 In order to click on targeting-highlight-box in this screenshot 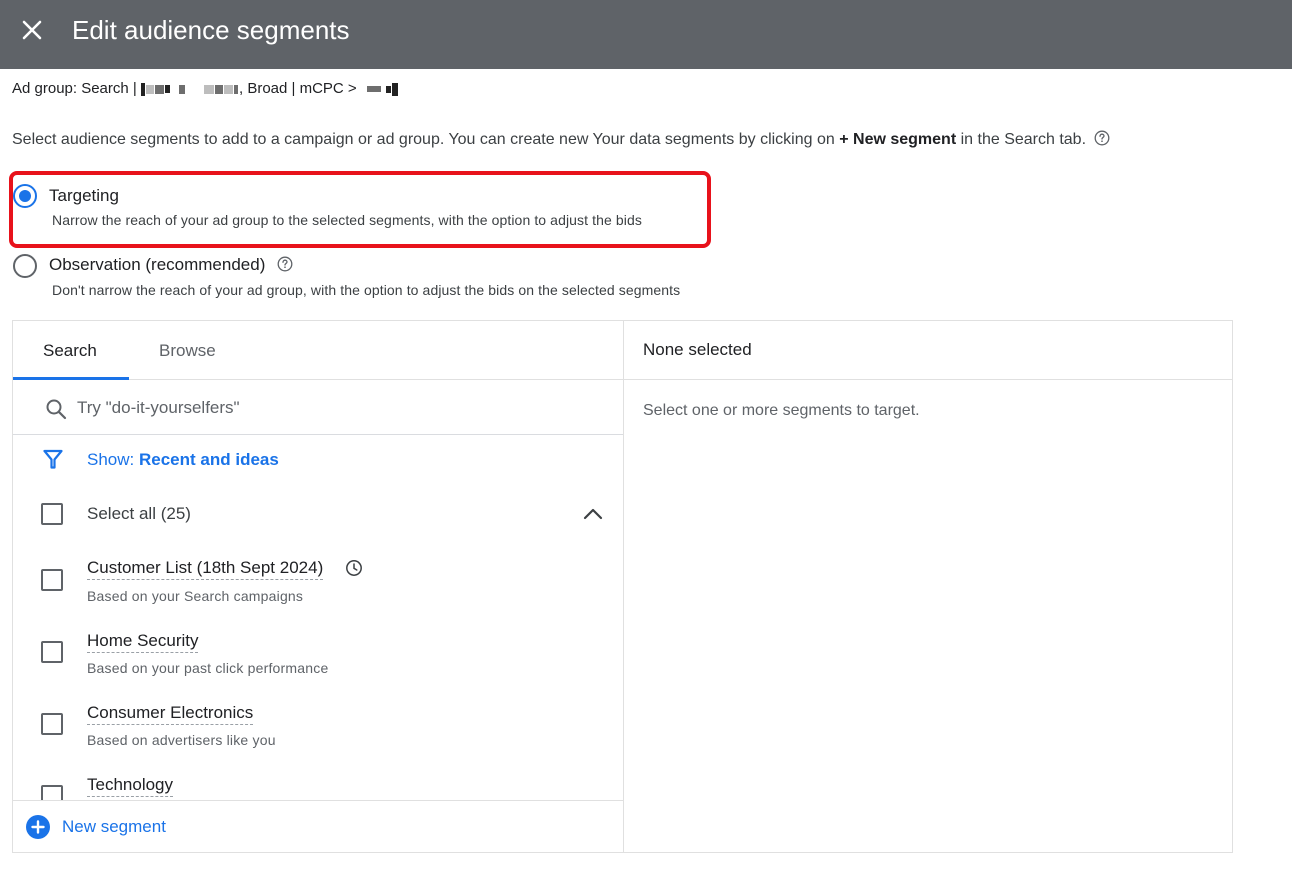, I will do `click(360, 209)`.